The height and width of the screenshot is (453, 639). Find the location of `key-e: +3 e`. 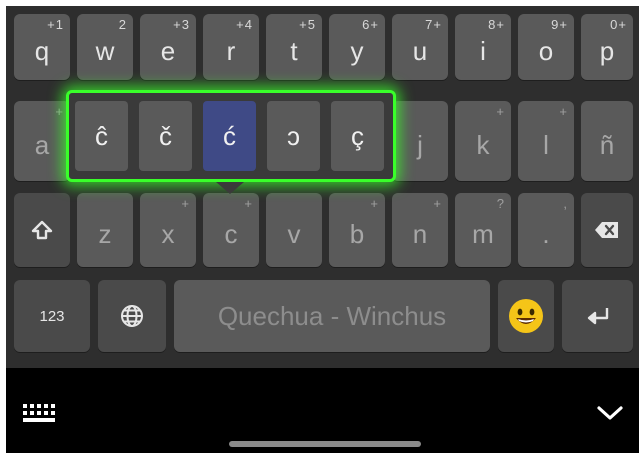

key-e: +3 e is located at coordinates (168, 47).